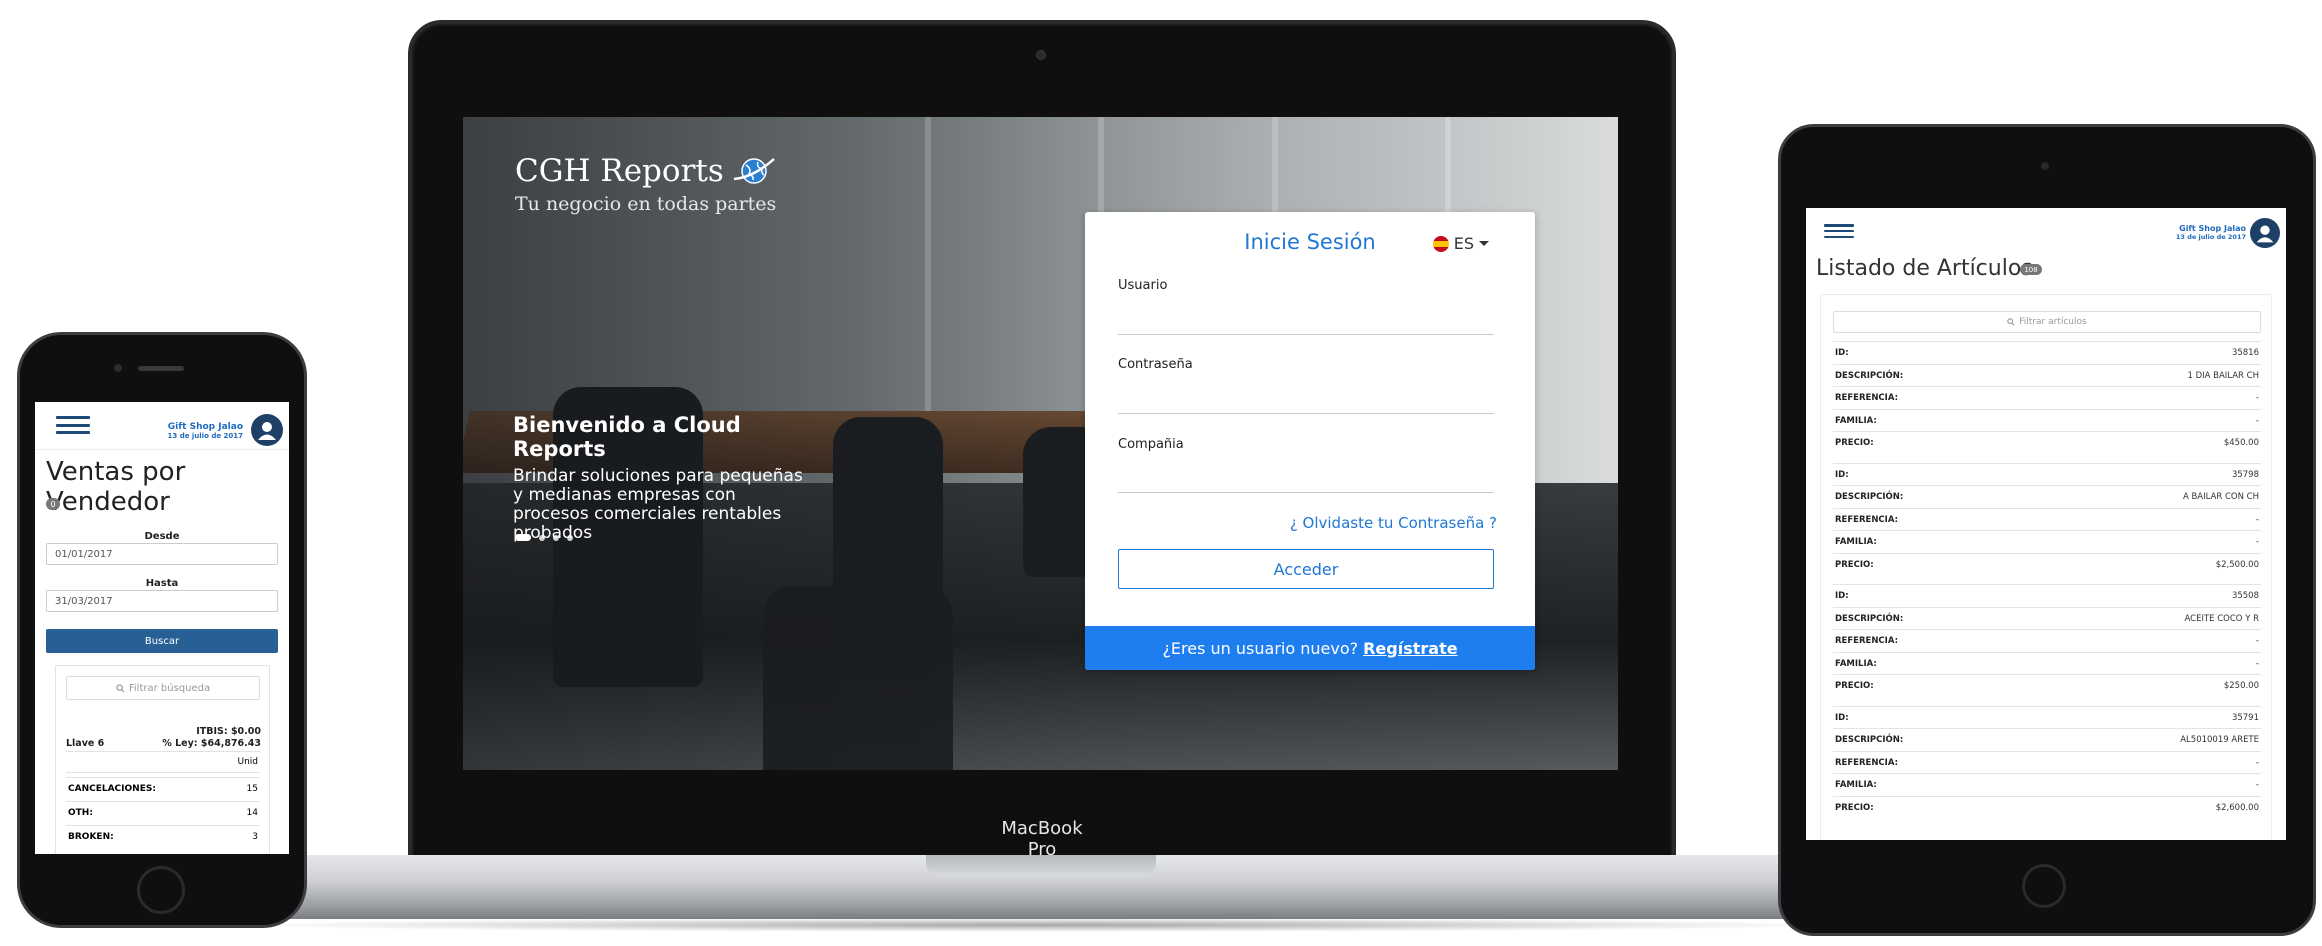 This screenshot has height=946, width=2322. Describe the element at coordinates (2245, 596) in the screenshot. I see `article-field-value: 35508` at that location.